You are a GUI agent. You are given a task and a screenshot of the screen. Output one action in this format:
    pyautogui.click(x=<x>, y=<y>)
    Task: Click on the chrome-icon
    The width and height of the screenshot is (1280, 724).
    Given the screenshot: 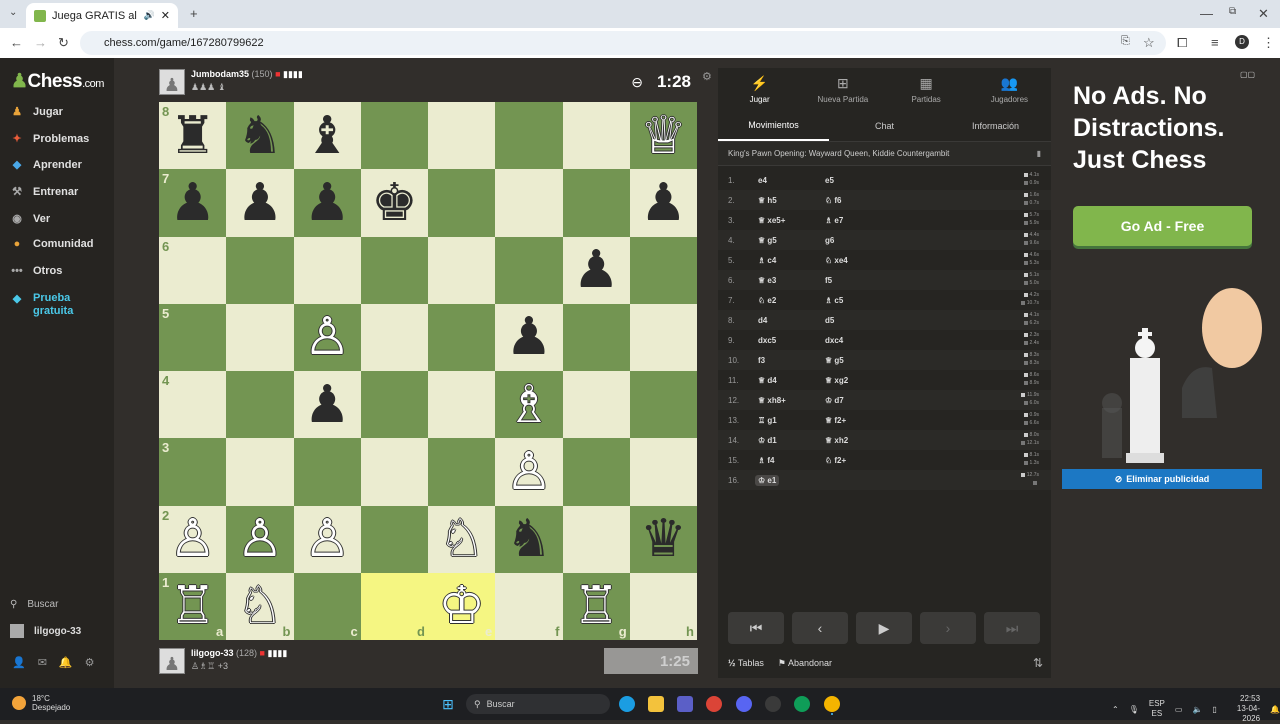 What is the action you would take?
    pyautogui.click(x=714, y=704)
    